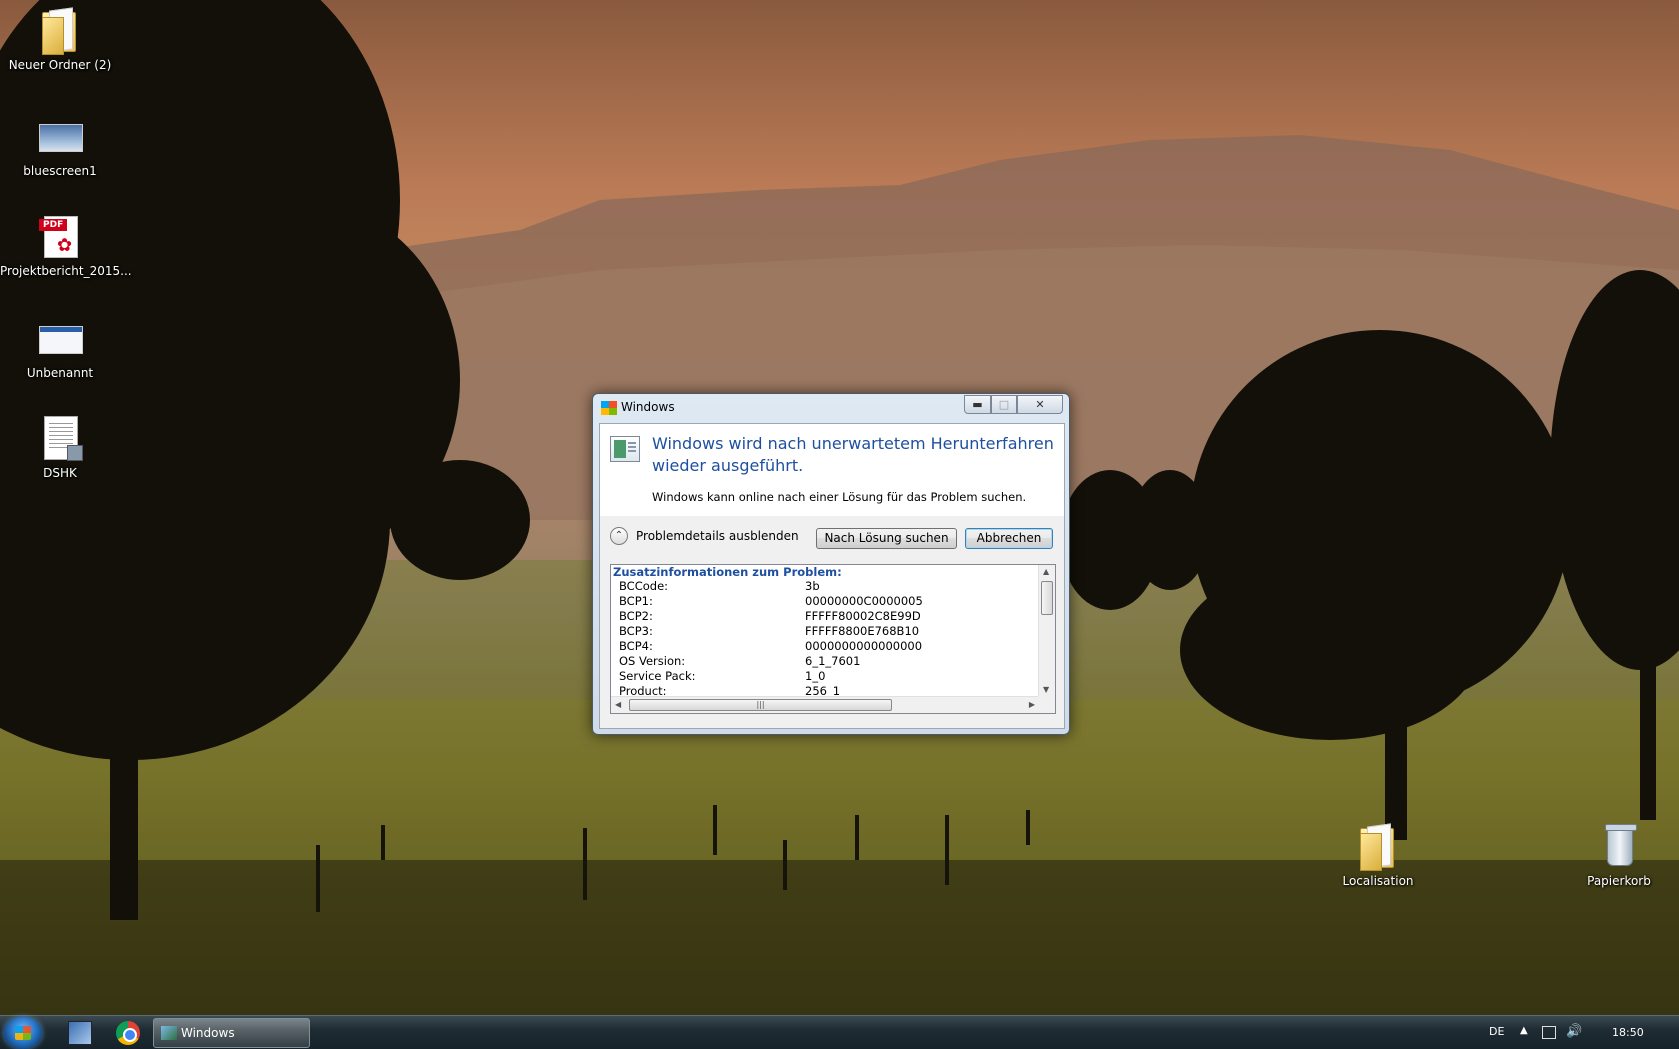 The width and height of the screenshot is (1679, 1049). I want to click on desktop-icon-label: Localisation, so click(1378, 881).